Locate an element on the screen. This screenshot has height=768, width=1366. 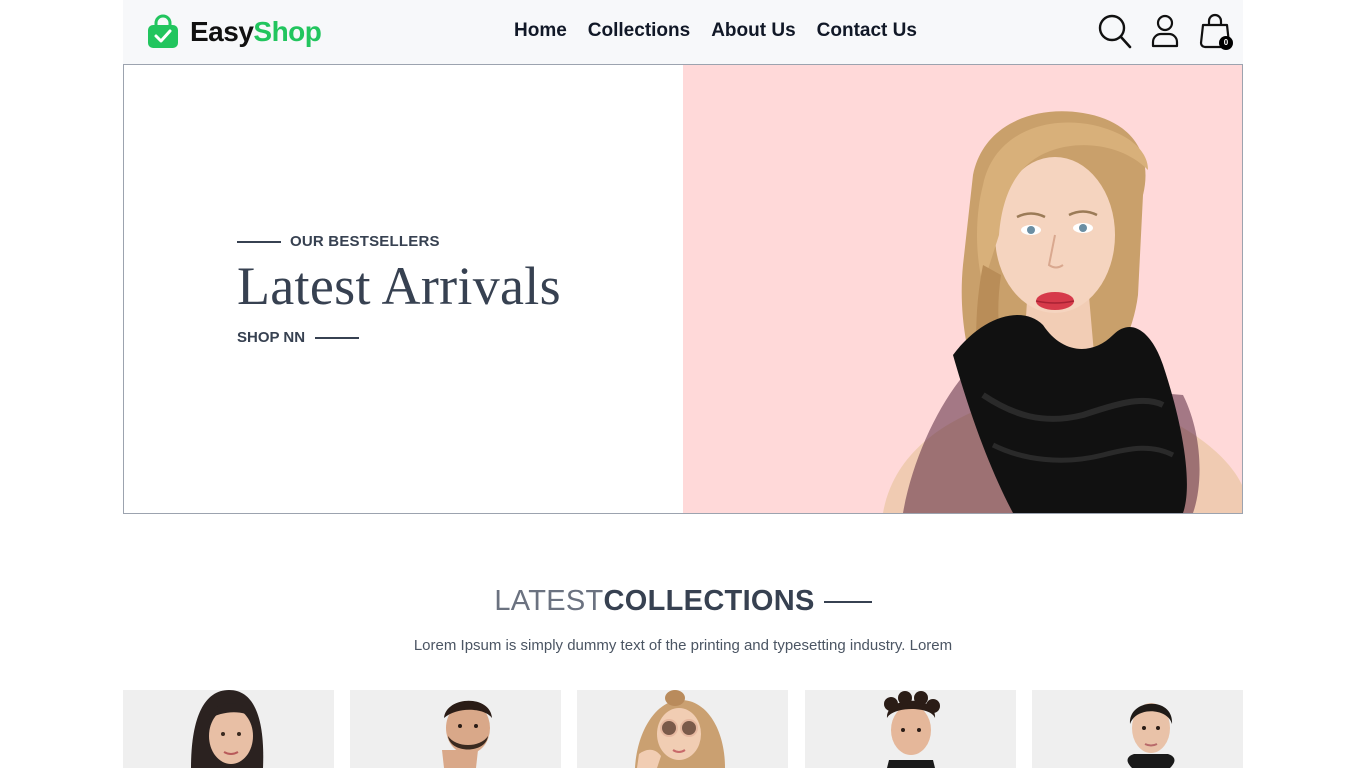
hero-kicker: OUR BESTSELLERS is located at coordinates (338, 241).